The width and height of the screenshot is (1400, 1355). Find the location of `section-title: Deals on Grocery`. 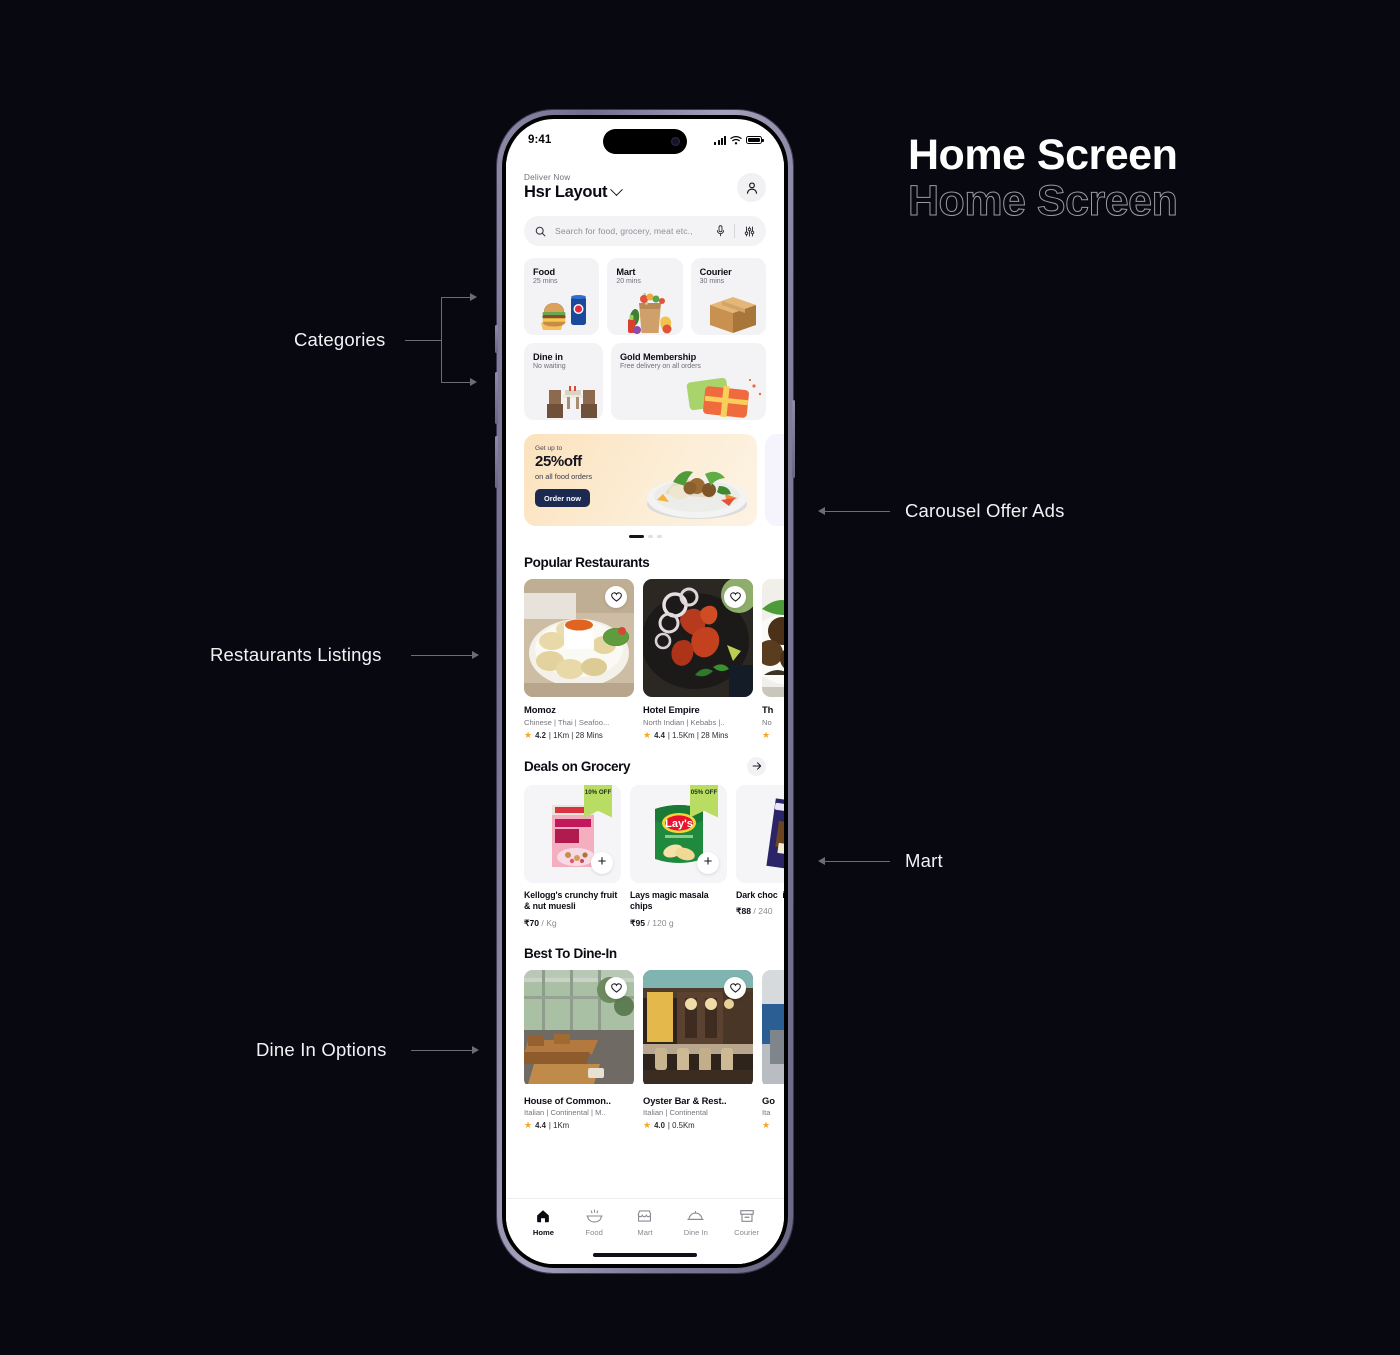

section-title: Deals on Grocery is located at coordinates (577, 766).